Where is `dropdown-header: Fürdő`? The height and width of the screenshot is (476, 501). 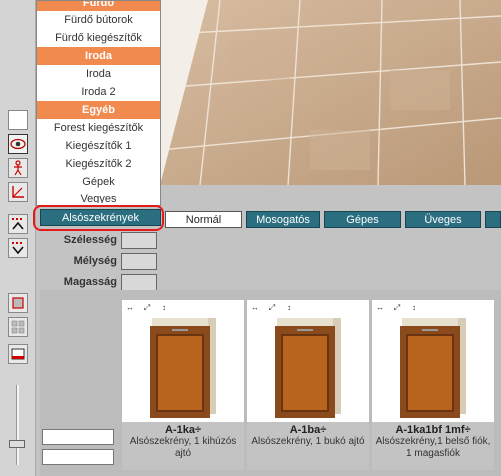 dropdown-header: Fürdő is located at coordinates (98, 6).